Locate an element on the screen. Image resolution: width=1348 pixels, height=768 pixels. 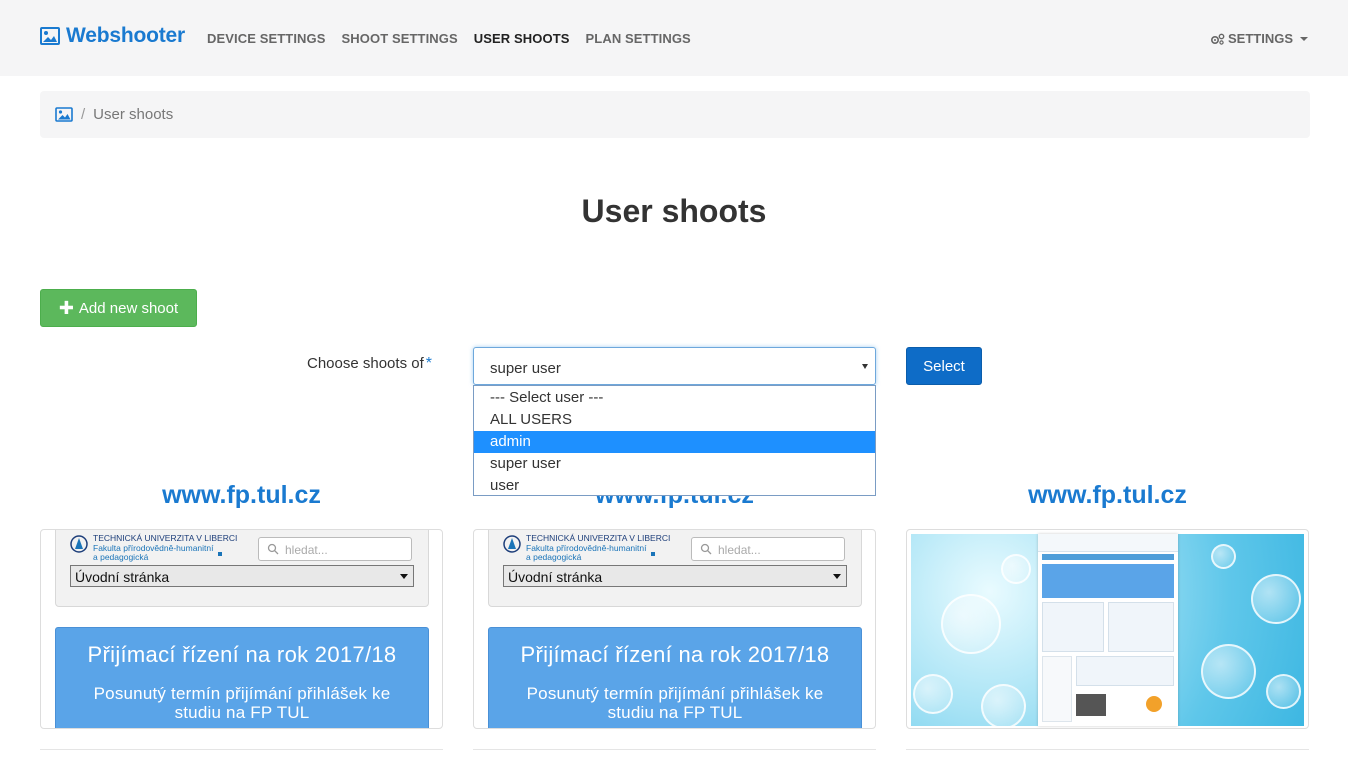
nav-user-shoots: USER SHOOTS is located at coordinates (522, 38).